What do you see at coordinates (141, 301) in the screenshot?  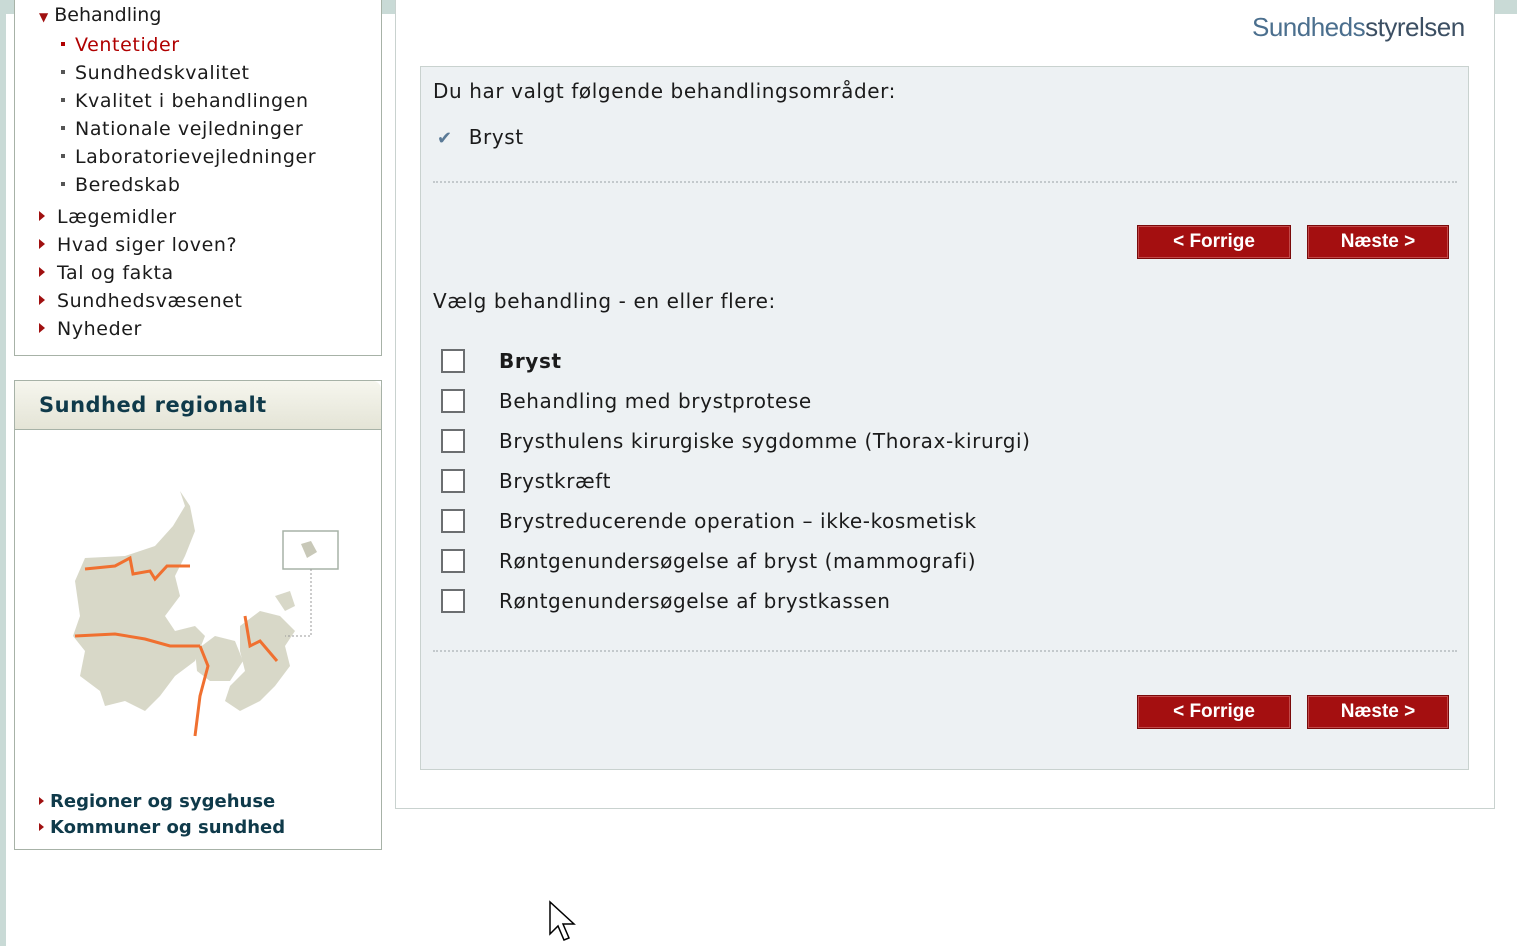 I see `nav-item-sundhedsvaesenet: Sundhedsvæsenet` at bounding box center [141, 301].